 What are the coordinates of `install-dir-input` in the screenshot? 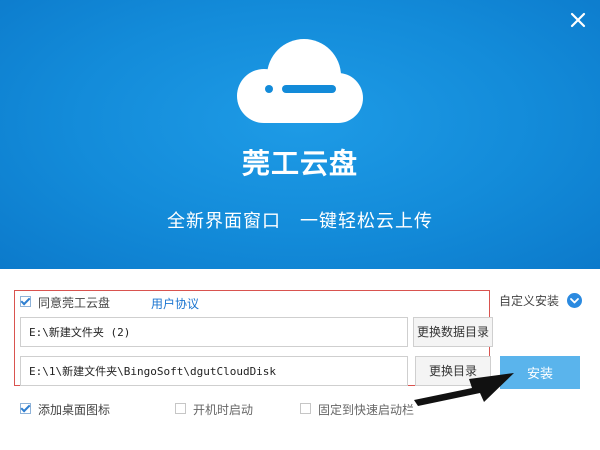 It's located at (214, 371).